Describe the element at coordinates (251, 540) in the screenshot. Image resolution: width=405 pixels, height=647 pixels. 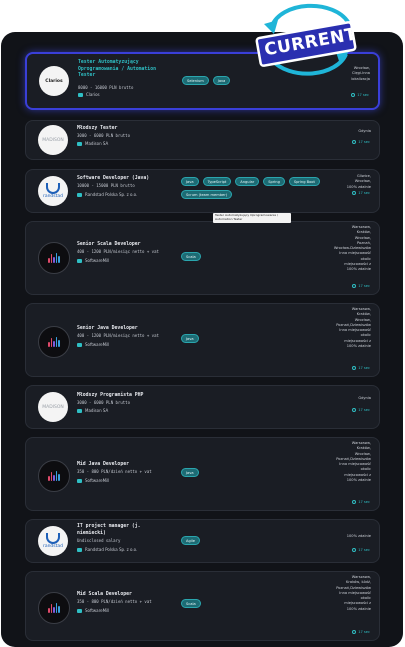
I see `tag-list: Agile` at that location.